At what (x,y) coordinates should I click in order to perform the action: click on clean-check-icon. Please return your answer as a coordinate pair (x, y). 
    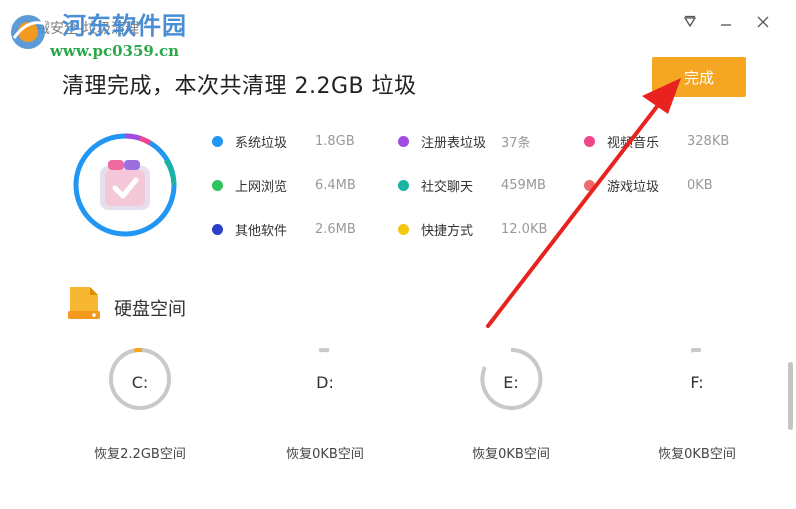
    Looking at the image, I should click on (125, 185).